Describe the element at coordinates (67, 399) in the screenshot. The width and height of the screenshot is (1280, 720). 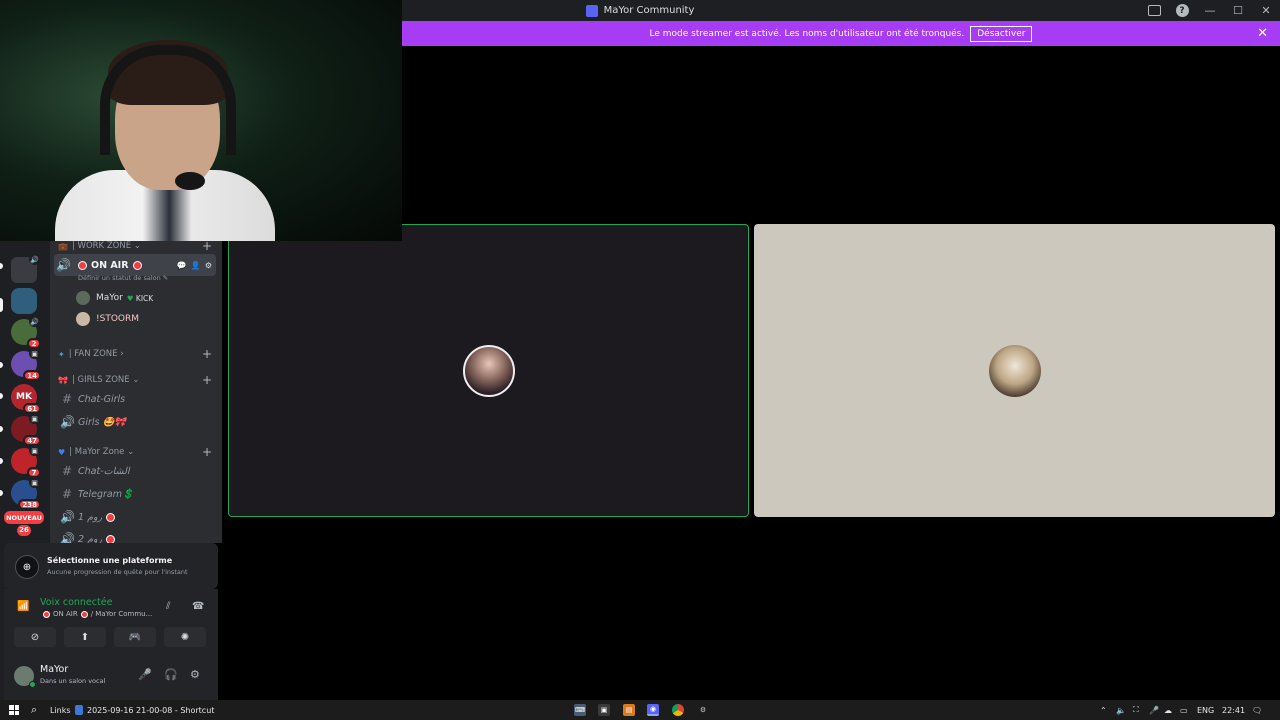
I see `hash-icon: #` at that location.